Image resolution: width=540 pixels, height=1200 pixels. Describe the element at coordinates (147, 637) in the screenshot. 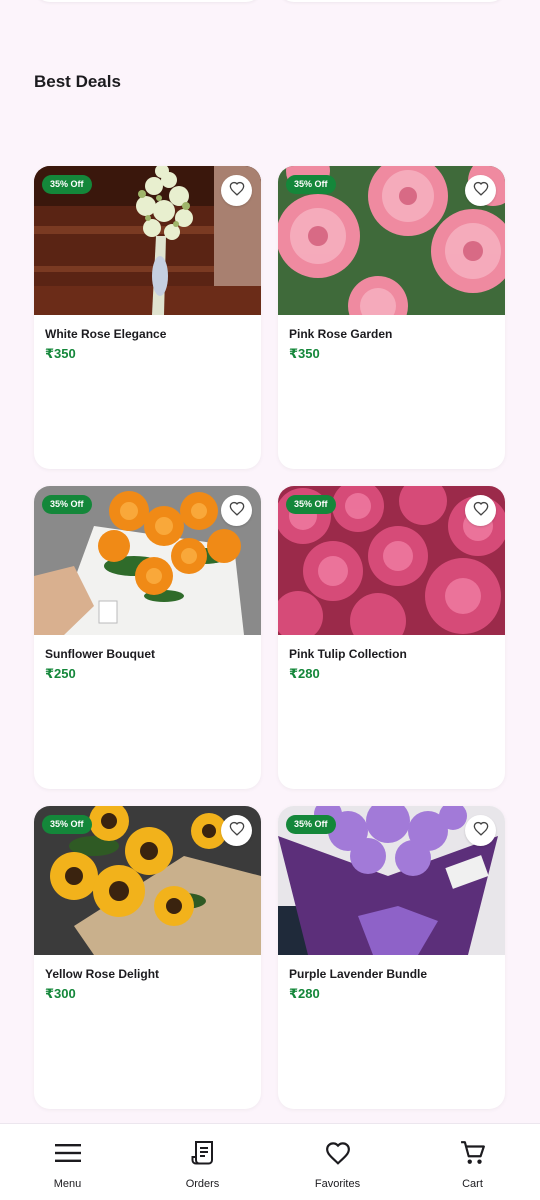

I see `product-card: 35% Off Sunflower Bouquet ₹250` at that location.